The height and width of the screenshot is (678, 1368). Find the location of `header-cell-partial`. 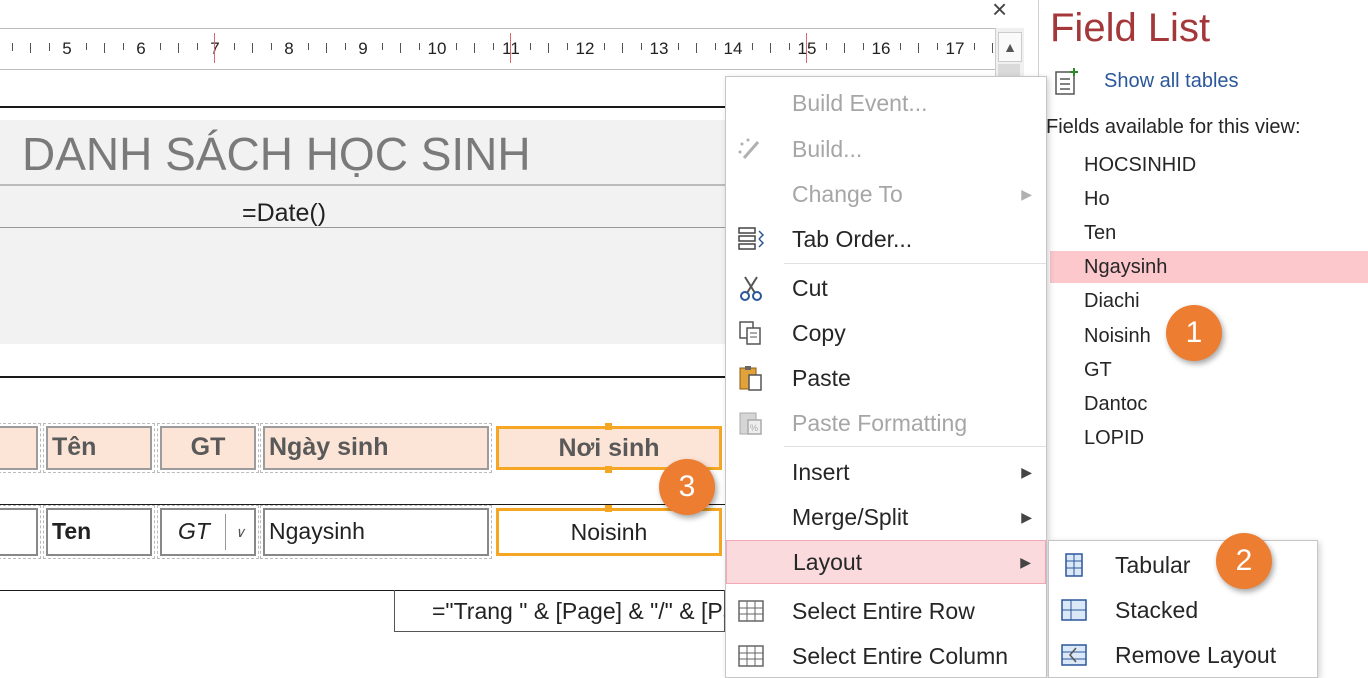

header-cell-partial is located at coordinates (20, 448).